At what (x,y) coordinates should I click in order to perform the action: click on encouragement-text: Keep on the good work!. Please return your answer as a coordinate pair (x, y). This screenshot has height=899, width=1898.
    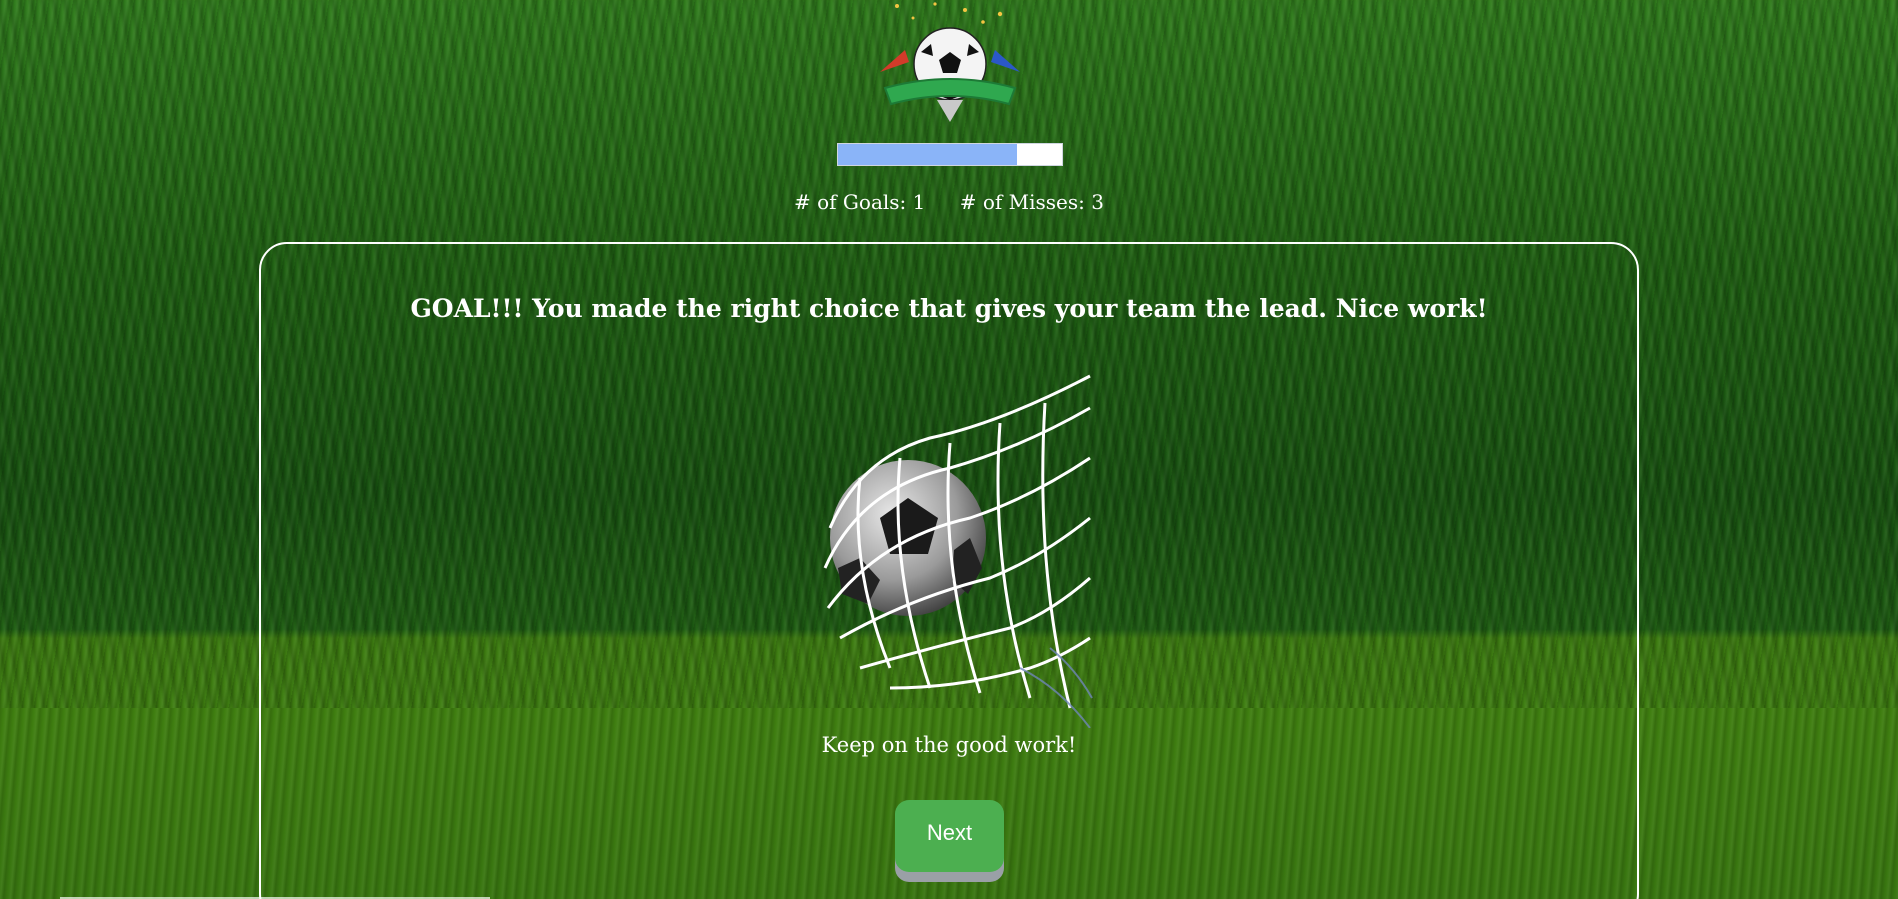
    Looking at the image, I should click on (949, 745).